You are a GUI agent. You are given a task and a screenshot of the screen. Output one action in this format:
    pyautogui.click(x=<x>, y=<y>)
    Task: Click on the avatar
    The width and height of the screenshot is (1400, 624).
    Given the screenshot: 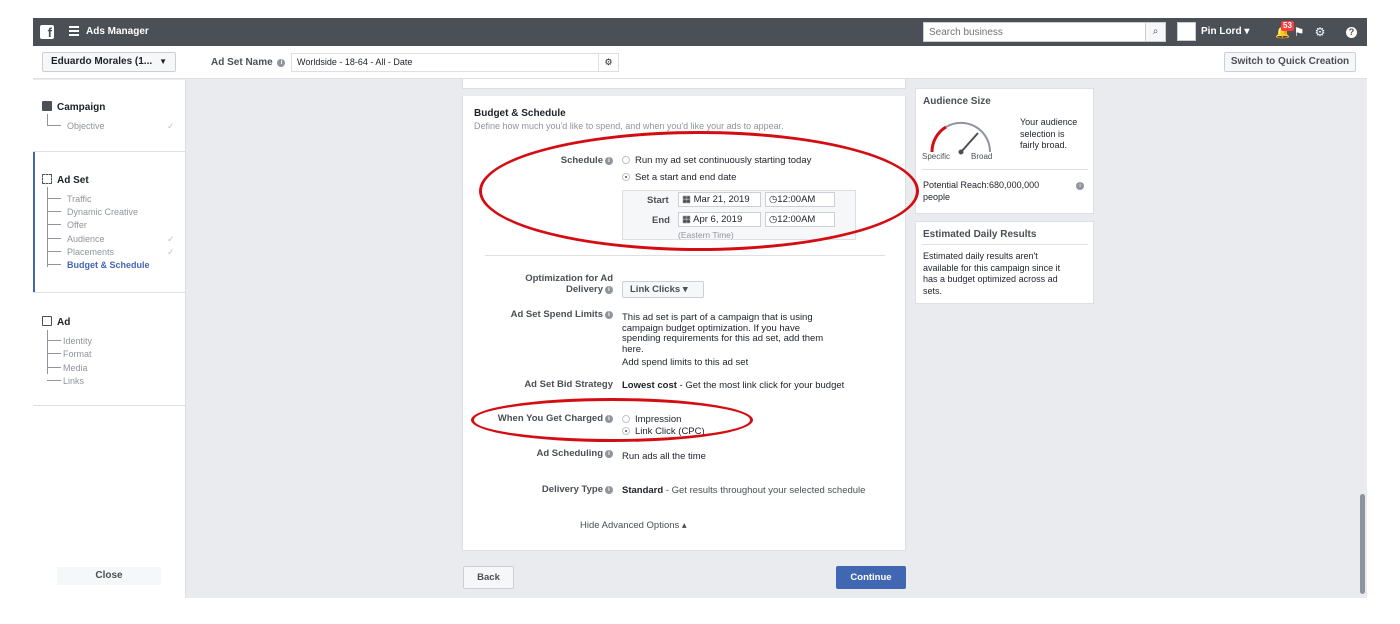 What is the action you would take?
    pyautogui.click(x=1186, y=31)
    